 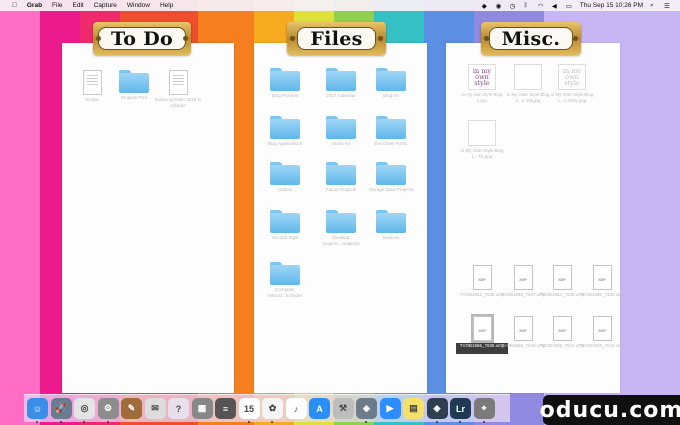 What do you see at coordinates (602, 284) in the screenshot?
I see `desktop-item: XMP TVOB1665_7639.xmp` at bounding box center [602, 284].